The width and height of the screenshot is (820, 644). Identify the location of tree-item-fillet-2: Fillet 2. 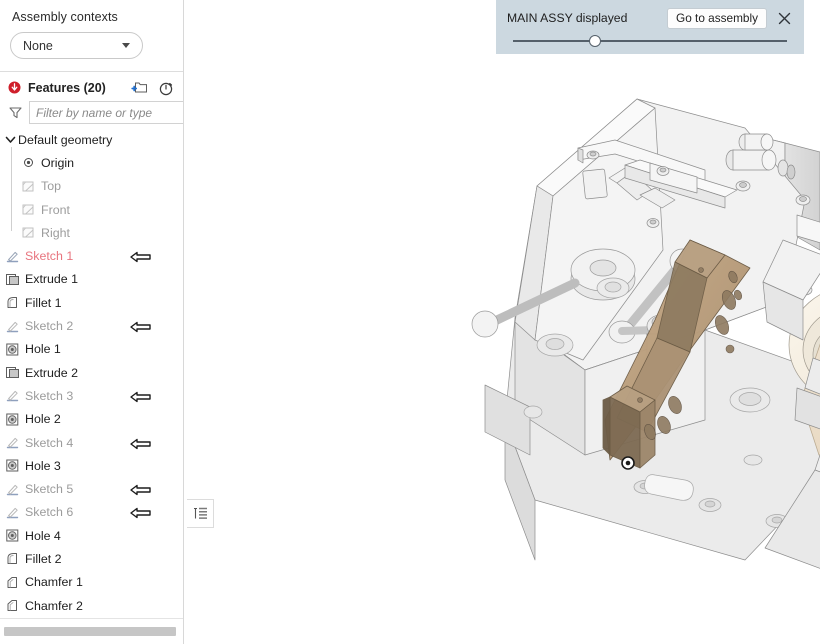
(91, 558).